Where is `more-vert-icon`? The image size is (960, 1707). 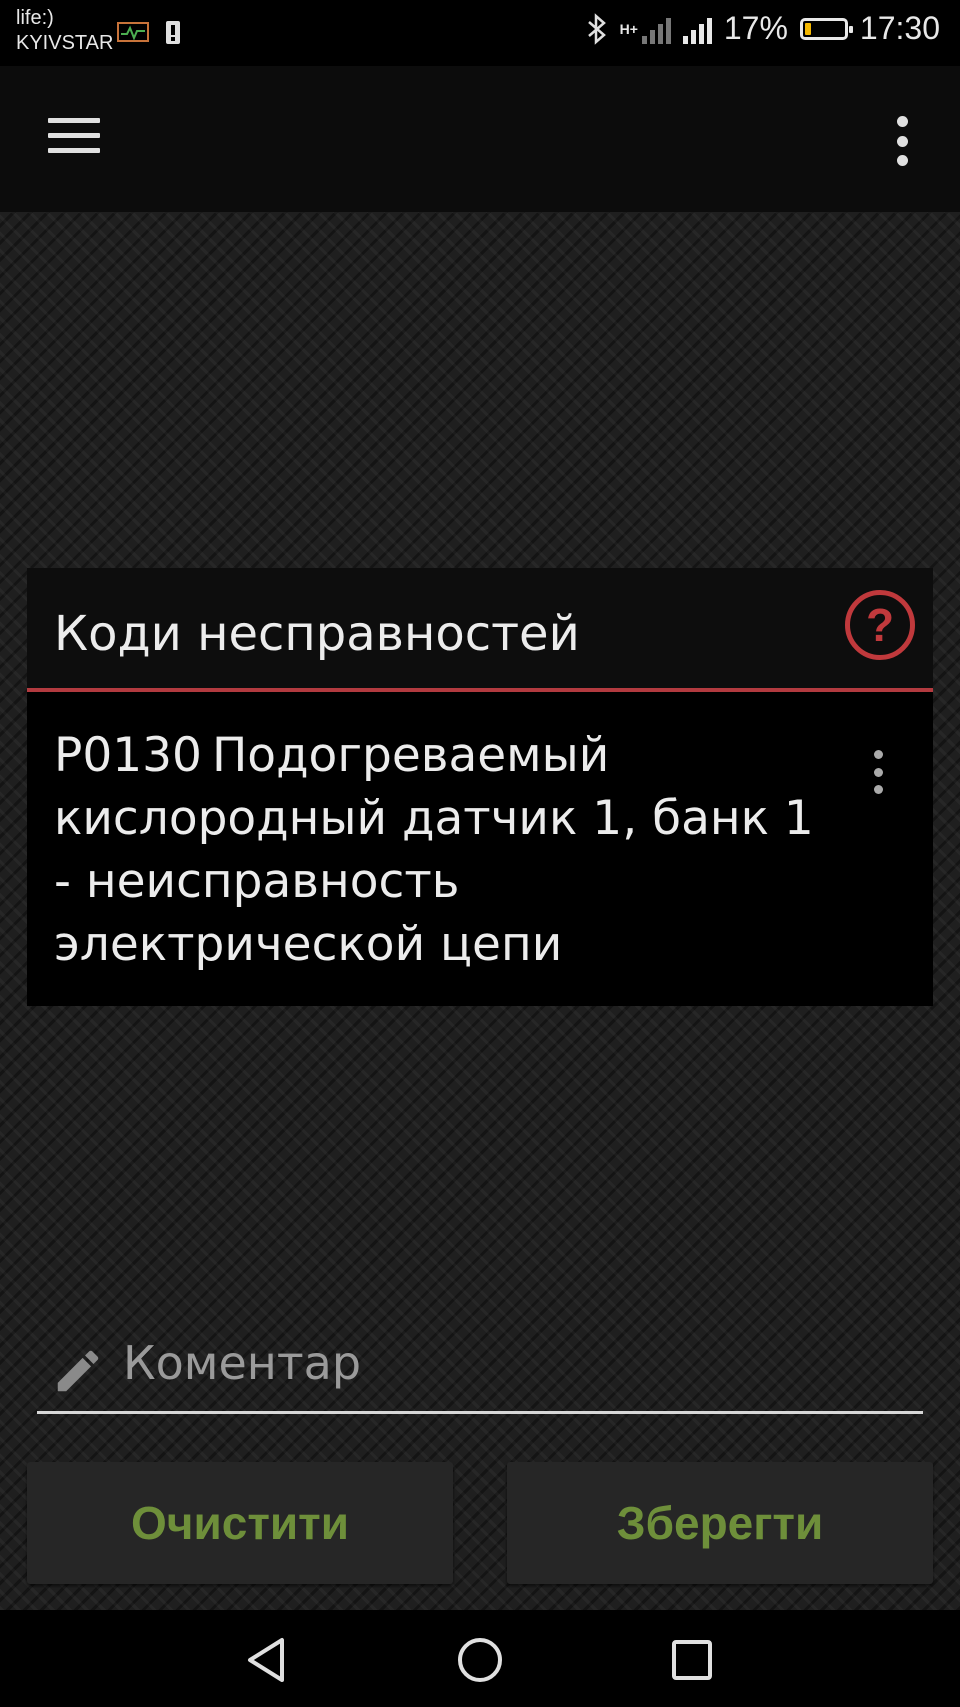 more-vert-icon is located at coordinates (902, 141).